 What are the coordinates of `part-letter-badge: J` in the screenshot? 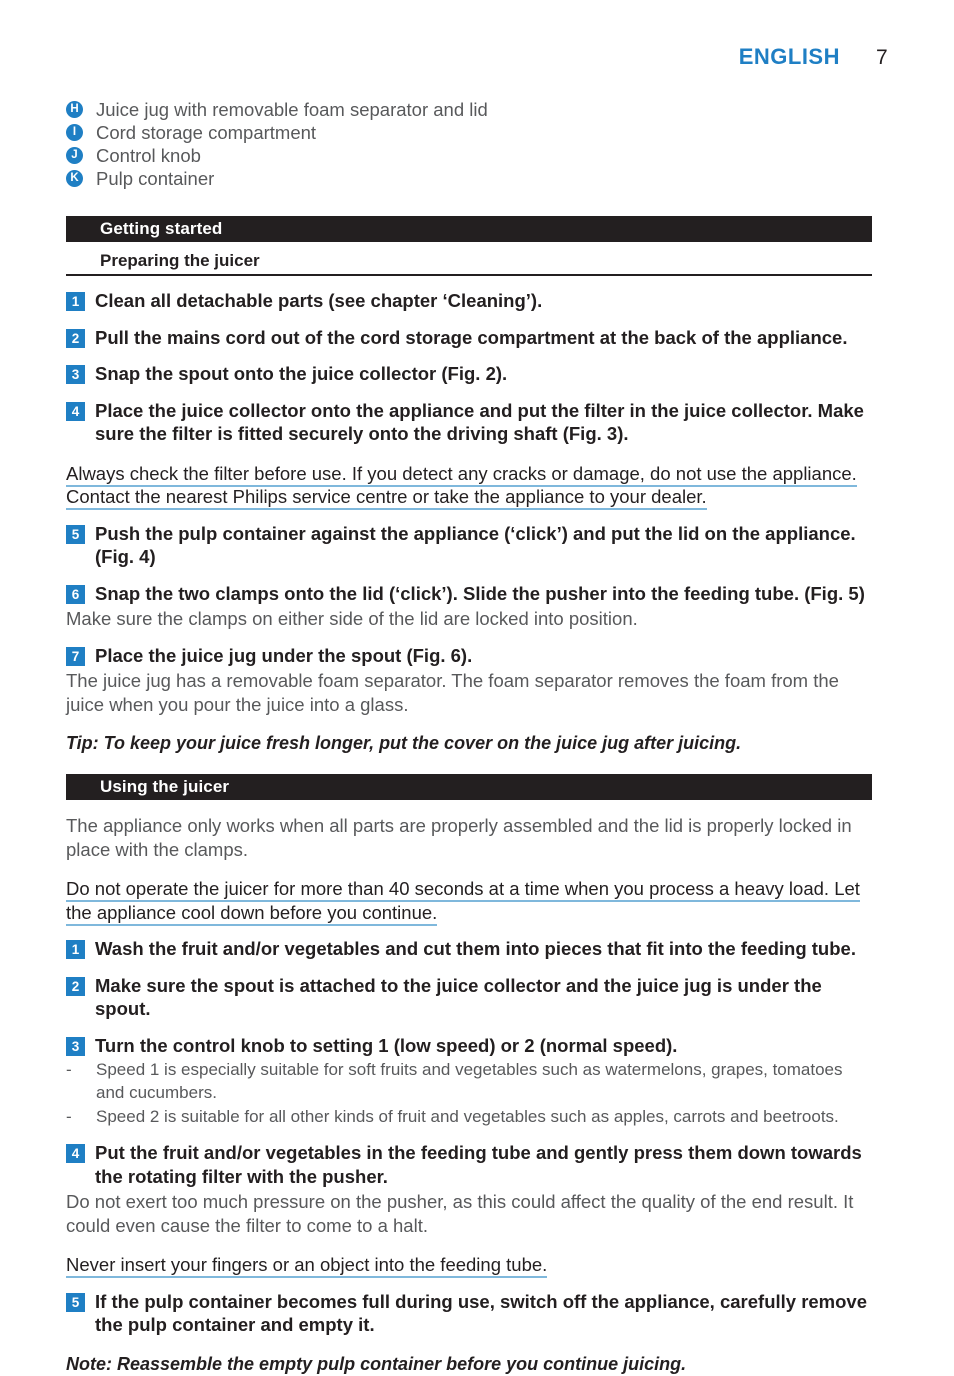 It's located at (74, 155).